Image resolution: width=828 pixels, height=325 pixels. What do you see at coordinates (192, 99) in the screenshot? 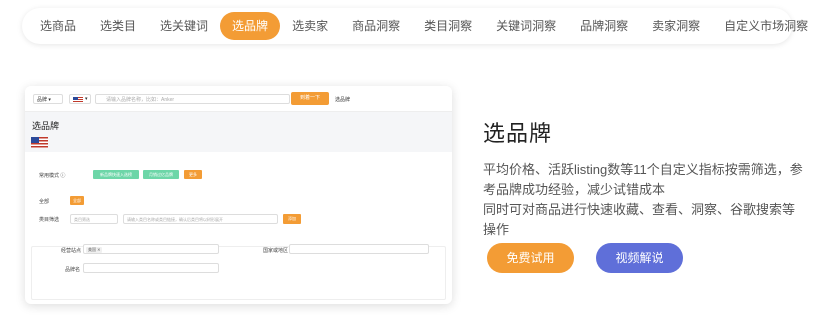
I see `screenshot-search-input: 请输入品牌名称，比如：Anker` at bounding box center [192, 99].